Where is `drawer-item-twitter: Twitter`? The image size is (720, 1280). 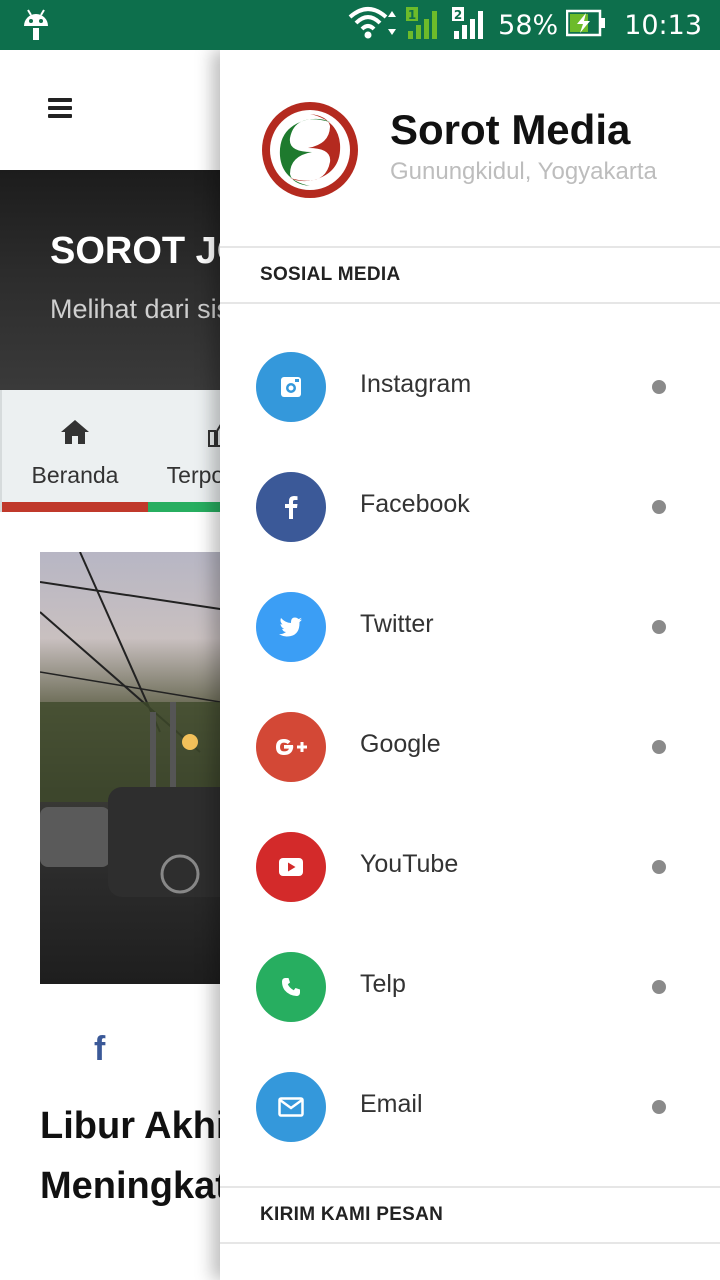
drawer-item-twitter: Twitter is located at coordinates (470, 630).